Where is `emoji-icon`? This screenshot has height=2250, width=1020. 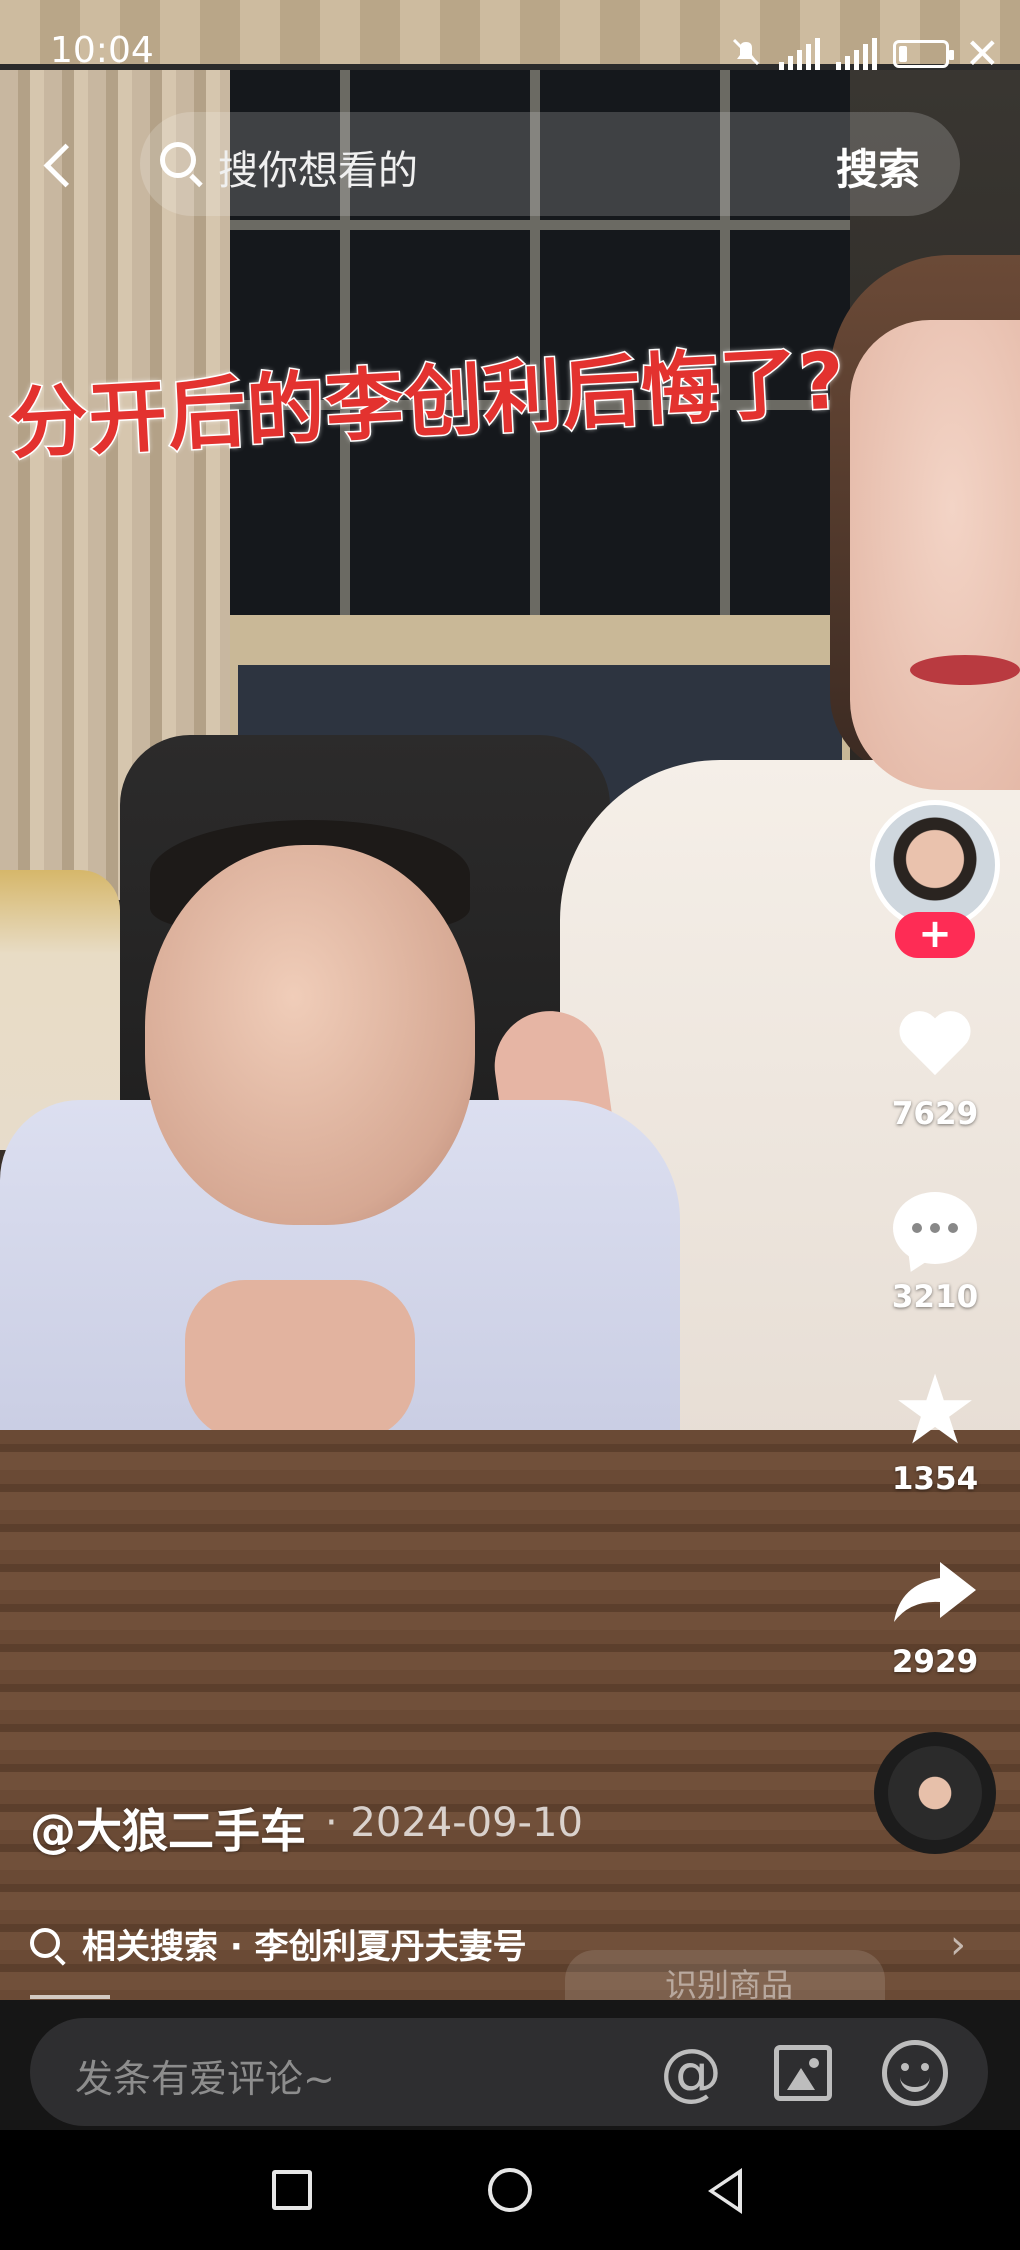
emoji-icon is located at coordinates (915, 2073).